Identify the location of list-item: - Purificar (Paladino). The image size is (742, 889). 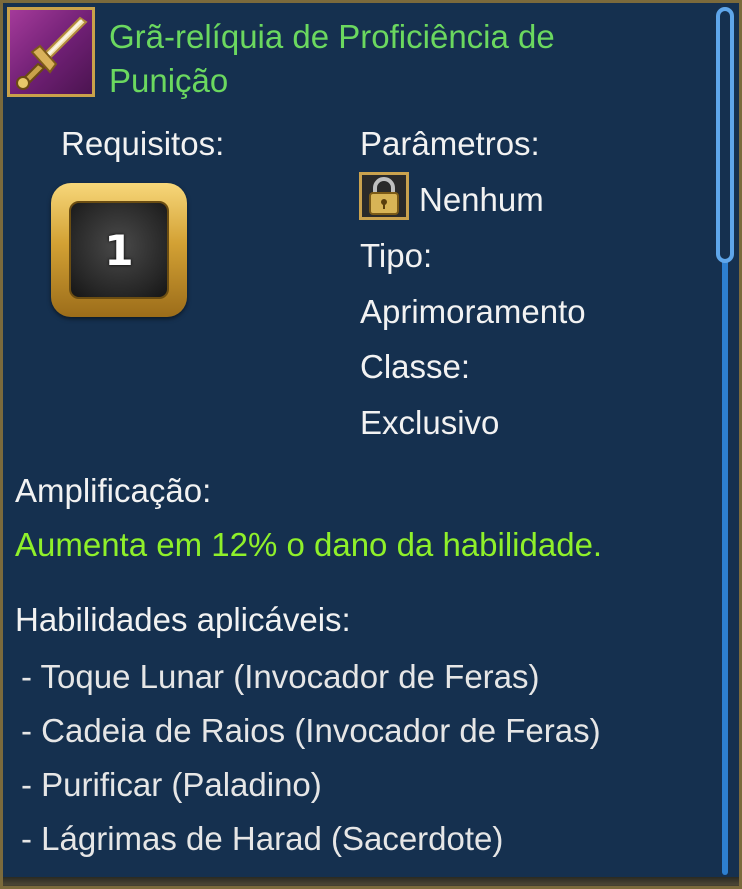
(171, 784).